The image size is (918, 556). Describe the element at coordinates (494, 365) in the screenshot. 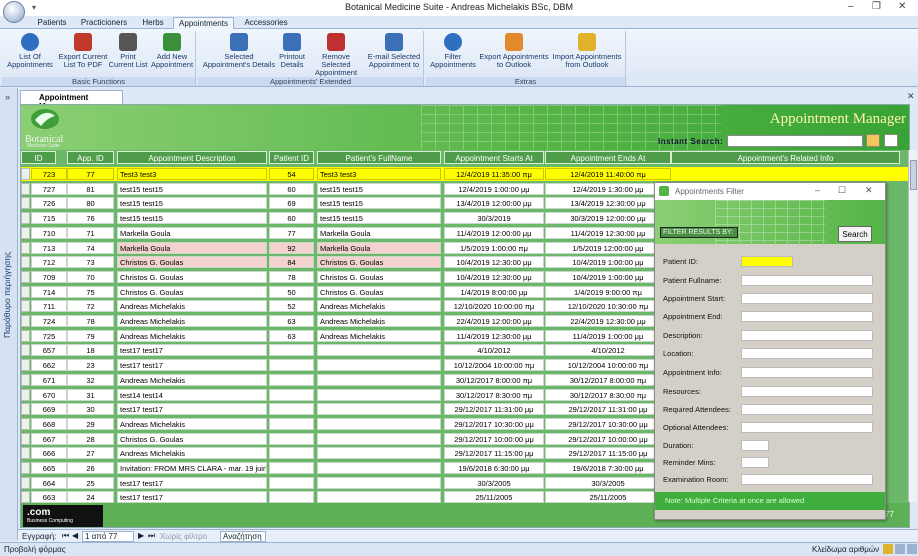

I see `cell-start: 10/12/2004 10:00:00 πμ` at that location.